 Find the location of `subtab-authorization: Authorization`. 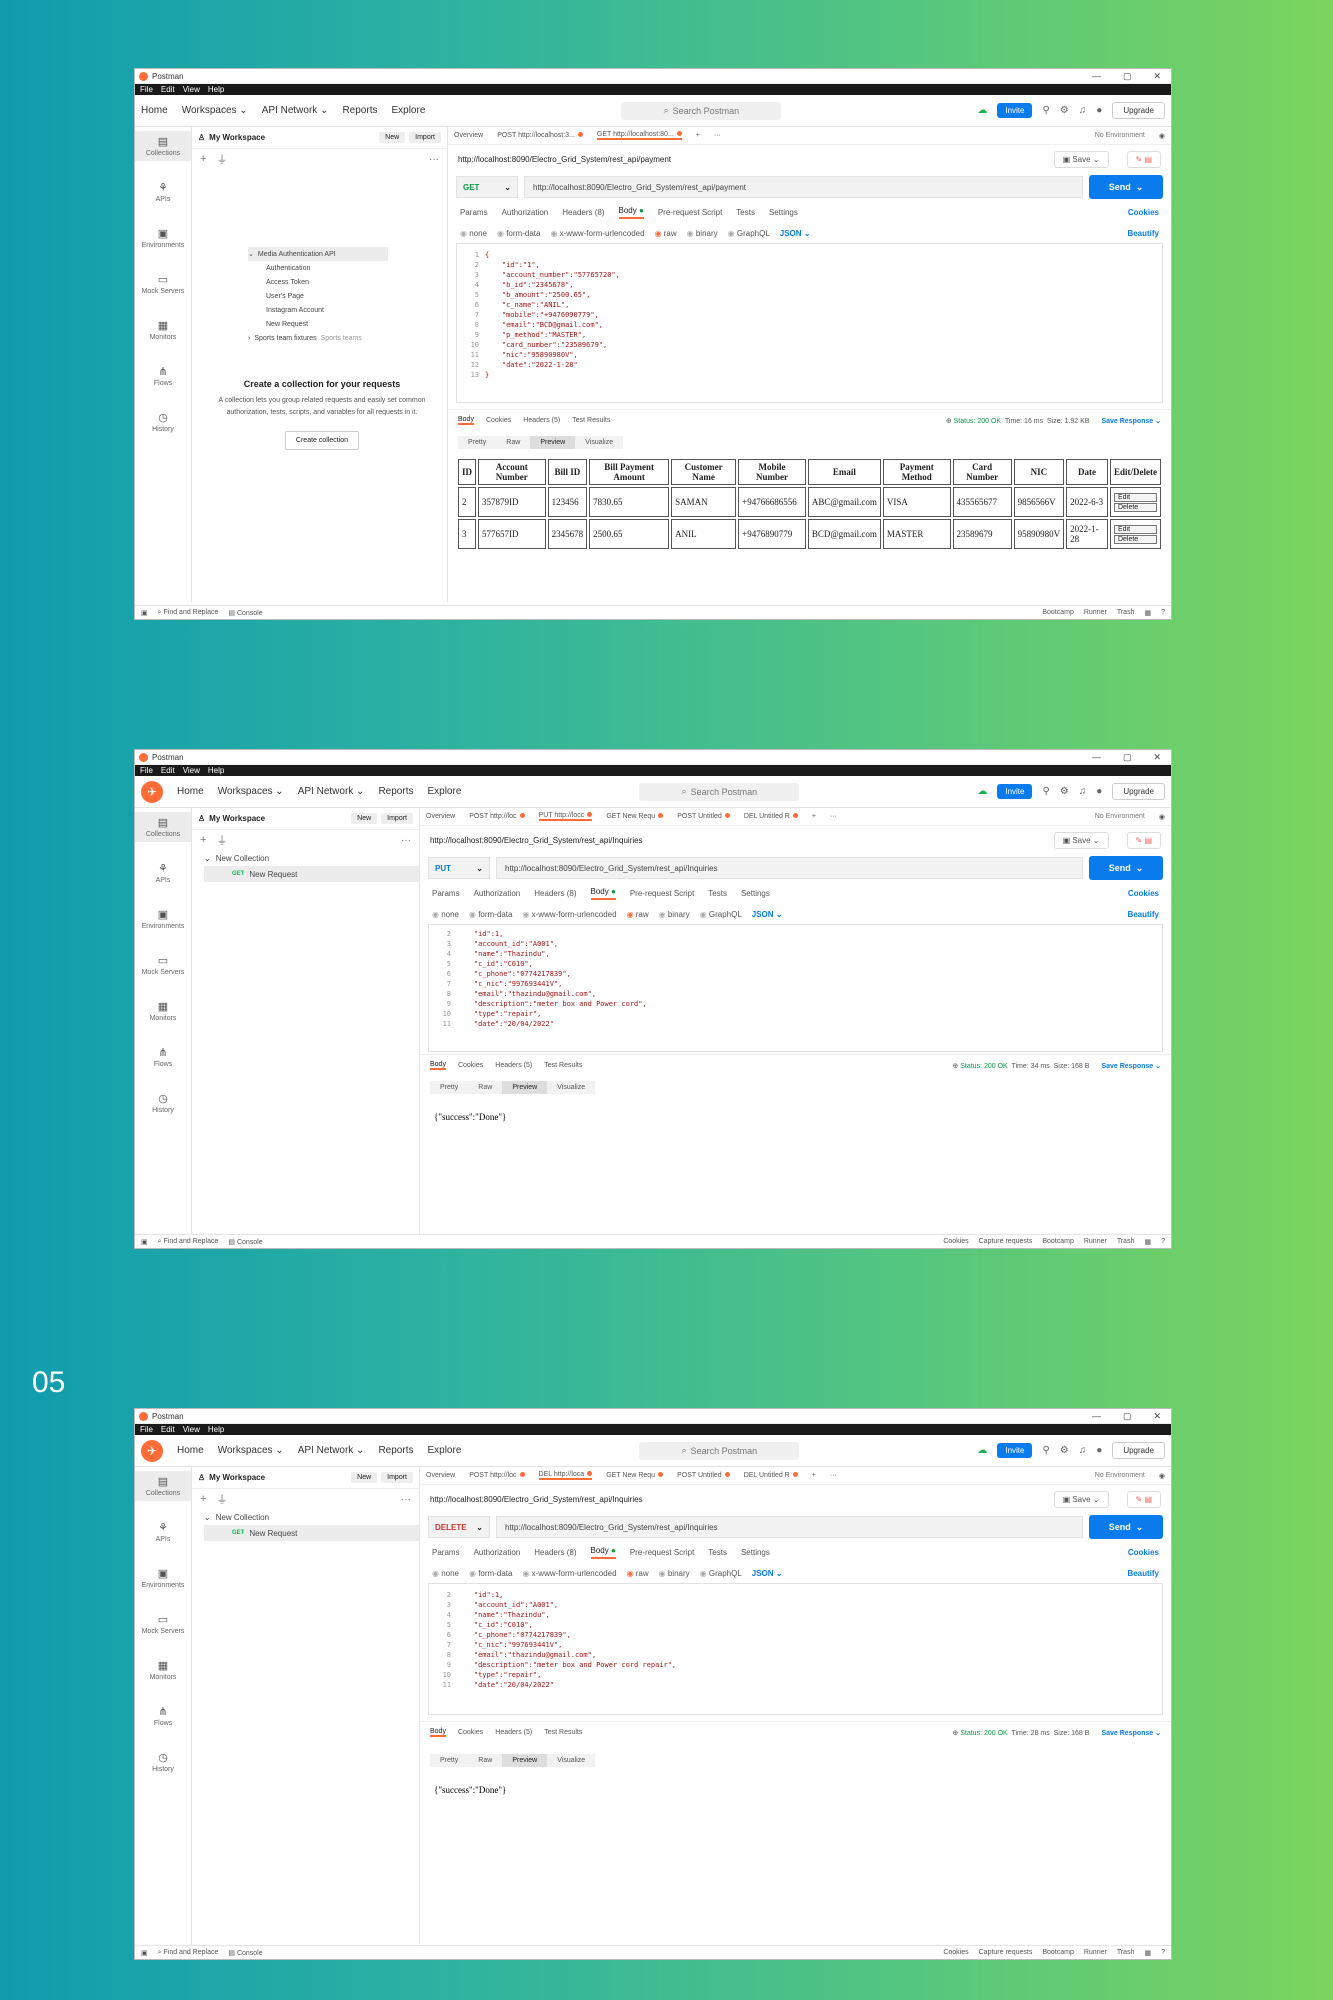

subtab-authorization: Authorization is located at coordinates (525, 212).